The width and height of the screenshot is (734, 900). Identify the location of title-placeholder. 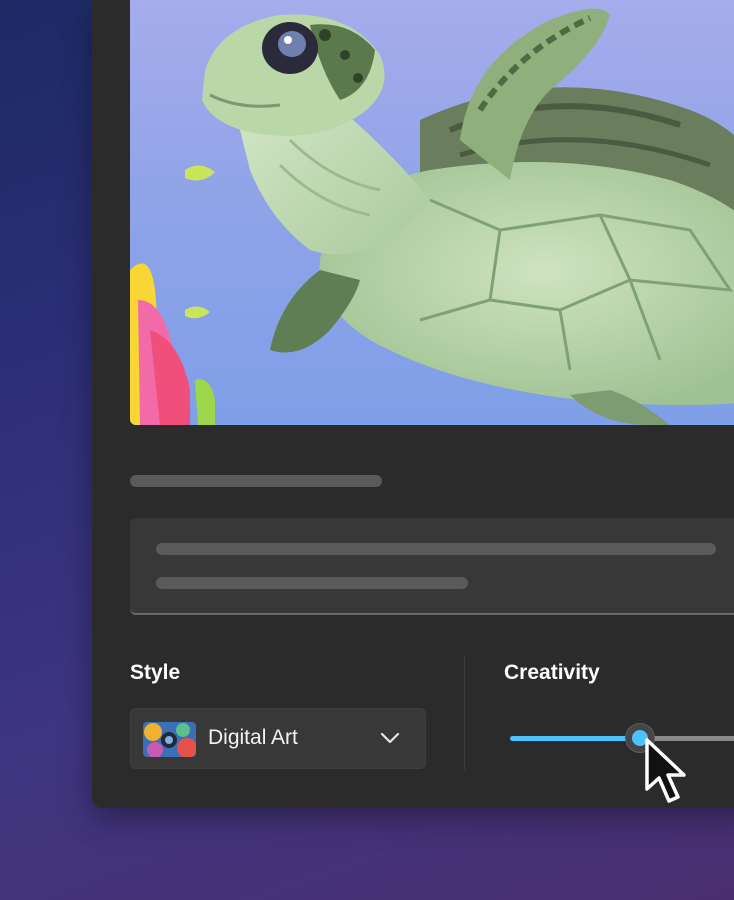
(256, 481).